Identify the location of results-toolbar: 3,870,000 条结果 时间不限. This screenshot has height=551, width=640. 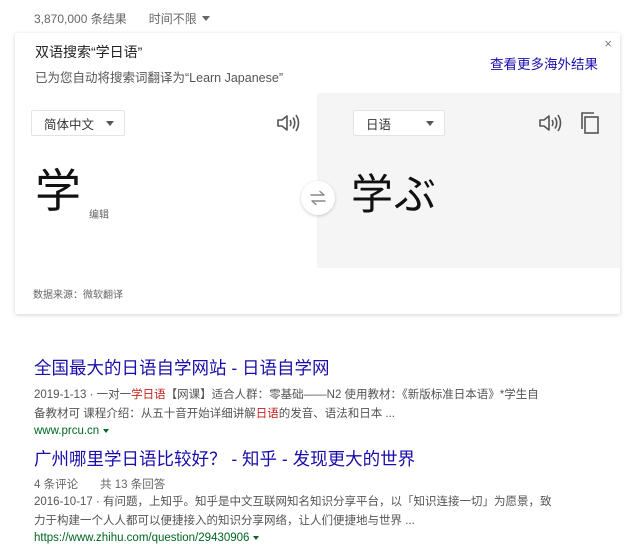
(122, 18).